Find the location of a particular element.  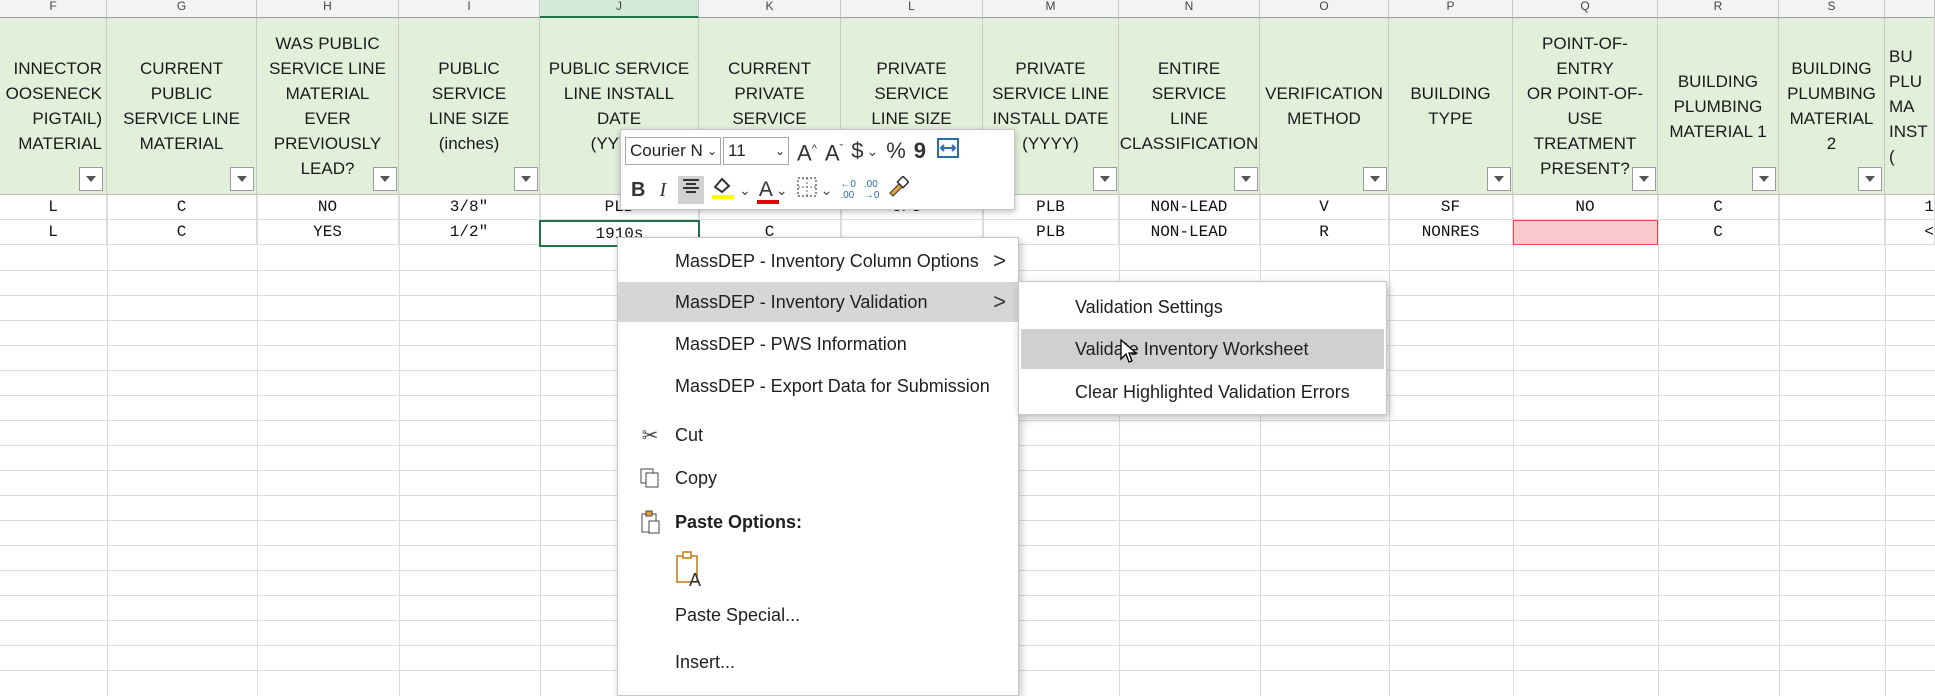

menu-item-inventory-column-options: MassDEP - Inventory Column Options > is located at coordinates (818, 261).